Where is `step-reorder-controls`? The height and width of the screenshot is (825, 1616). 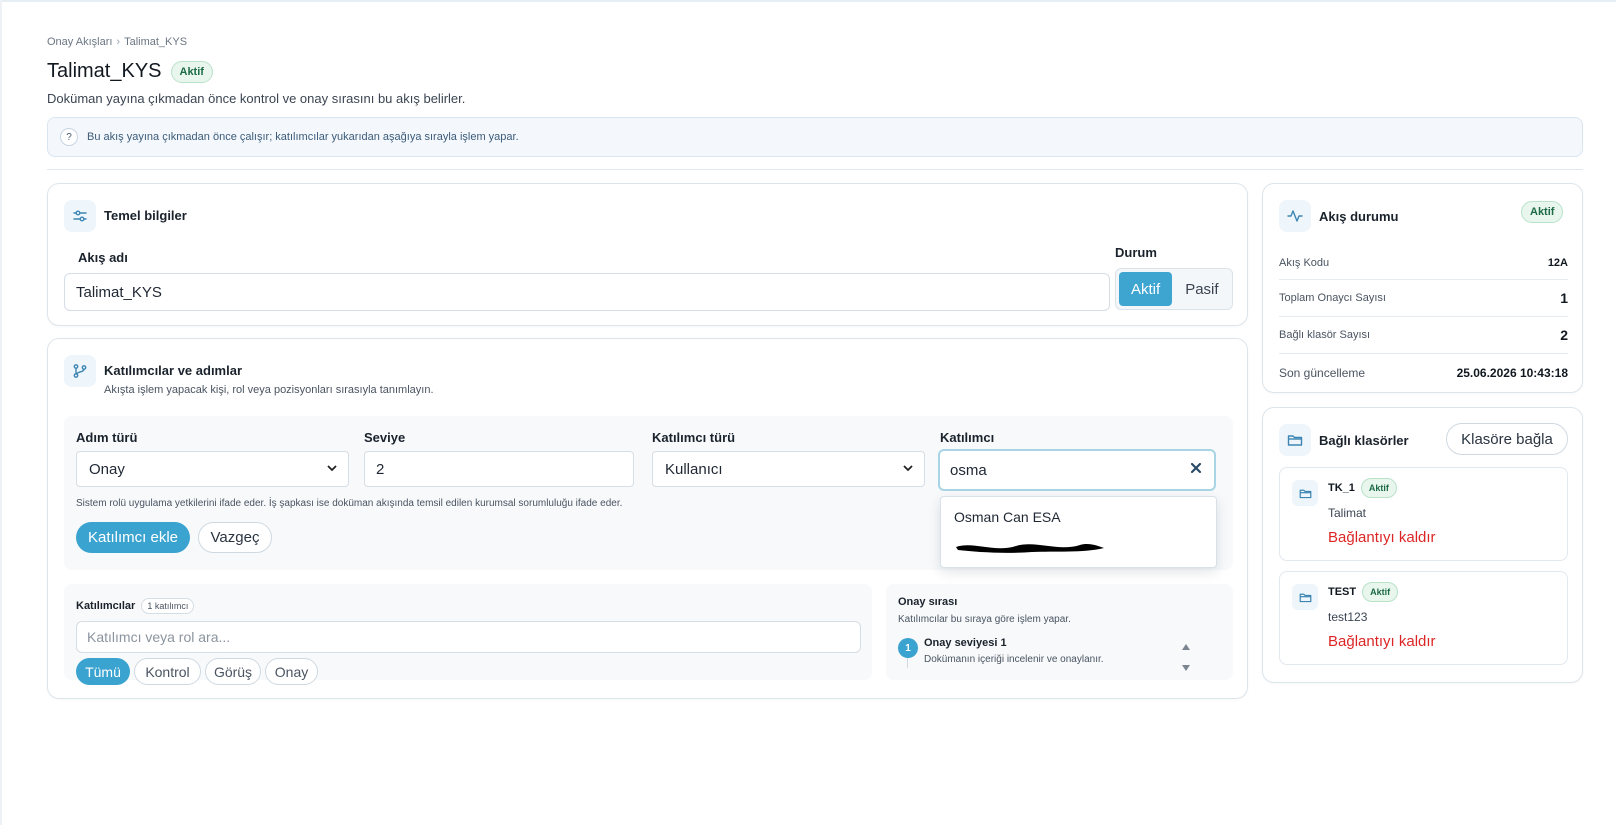
step-reorder-controls is located at coordinates (1186, 657).